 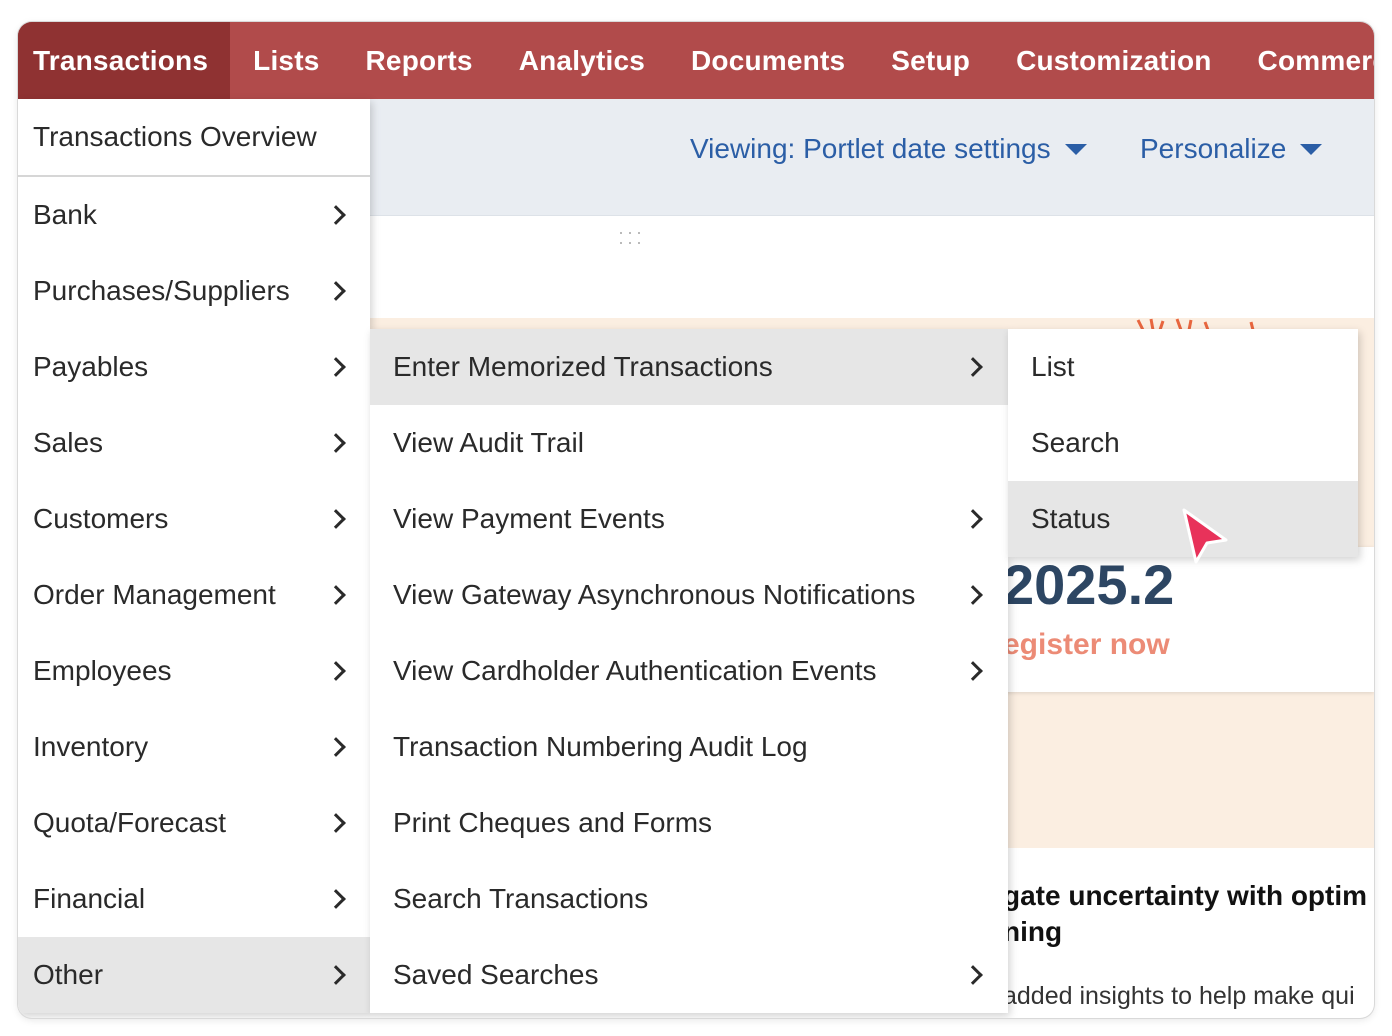 What do you see at coordinates (91, 366) in the screenshot?
I see `menu-item-label: Payables` at bounding box center [91, 366].